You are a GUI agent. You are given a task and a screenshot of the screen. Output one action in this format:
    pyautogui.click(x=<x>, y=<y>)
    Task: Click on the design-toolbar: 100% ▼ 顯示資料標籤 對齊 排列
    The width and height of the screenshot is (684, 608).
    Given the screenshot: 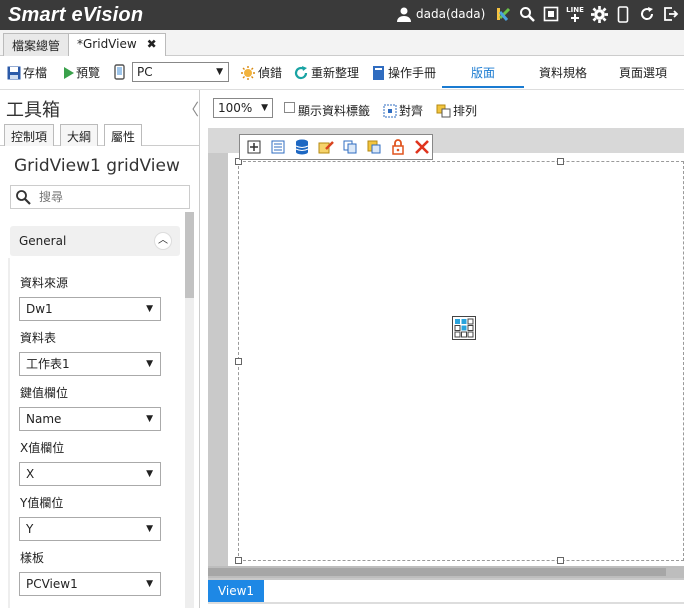 What is the action you would take?
    pyautogui.click(x=446, y=109)
    